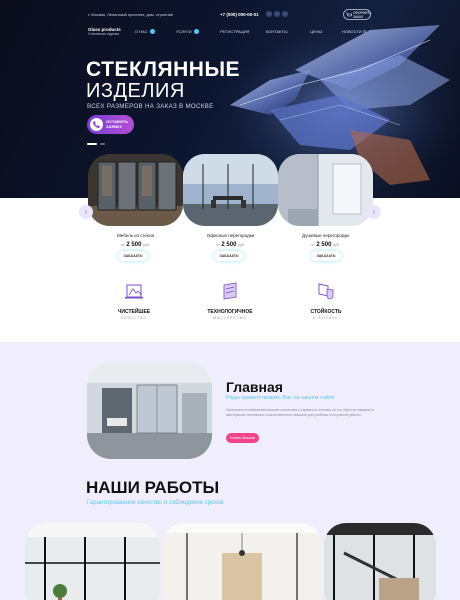 The width and height of the screenshot is (460, 600). What do you see at coordinates (230, 318) in the screenshot?
I see `feature-subtitle: МАСТЕРСТВО` at bounding box center [230, 318].